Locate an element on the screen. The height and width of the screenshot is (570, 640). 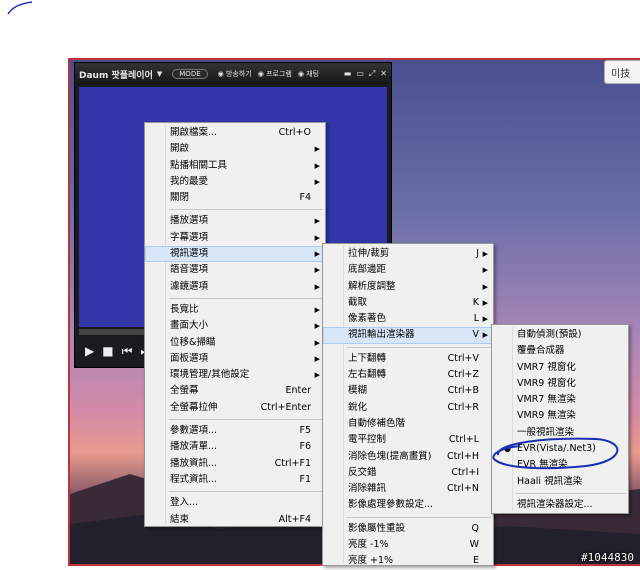
main-menu-item: 環境管理/其他設定 ▶ is located at coordinates (235, 375).